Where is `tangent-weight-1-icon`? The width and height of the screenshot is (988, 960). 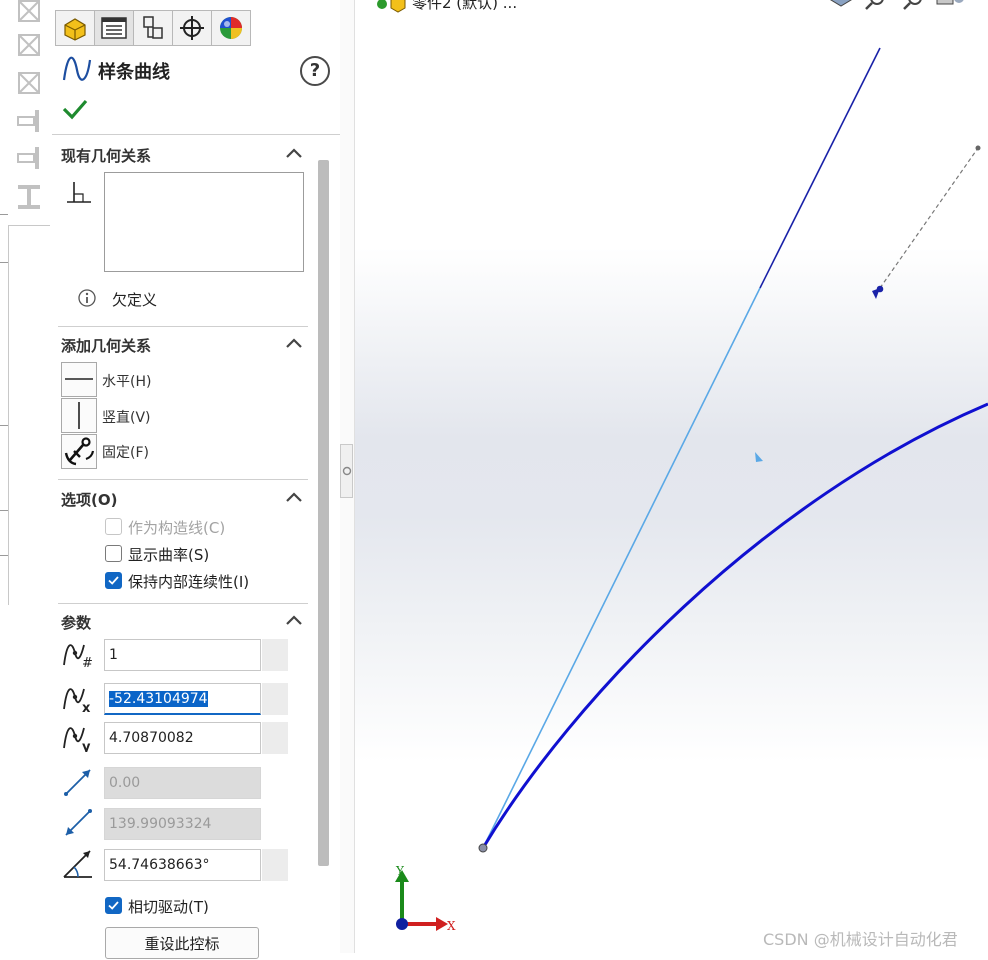
tangent-weight-1-icon is located at coordinates (77, 782).